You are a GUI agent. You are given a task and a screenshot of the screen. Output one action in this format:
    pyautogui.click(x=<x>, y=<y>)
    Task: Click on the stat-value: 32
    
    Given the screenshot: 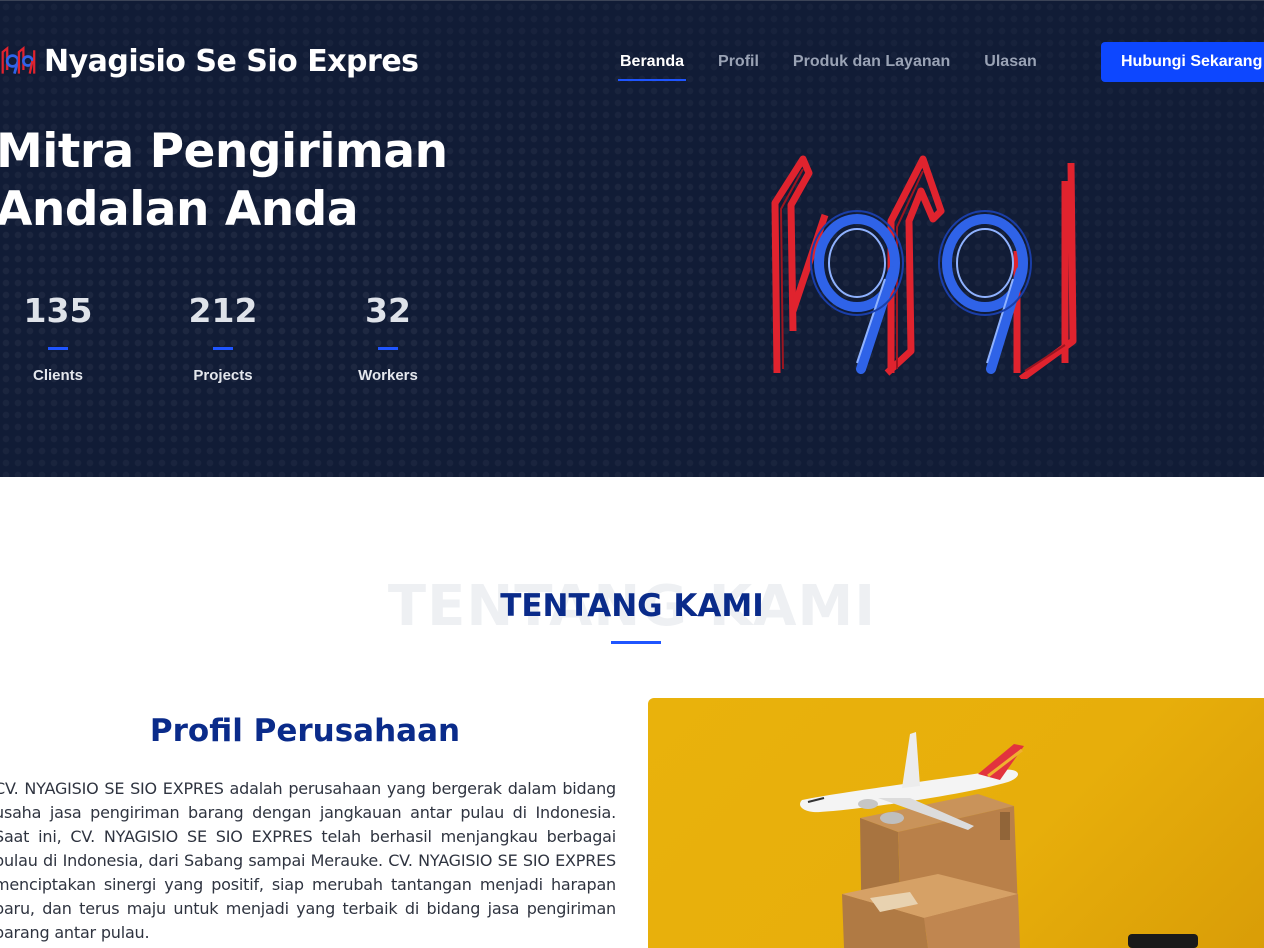 What is the action you would take?
    pyautogui.click(x=388, y=310)
    